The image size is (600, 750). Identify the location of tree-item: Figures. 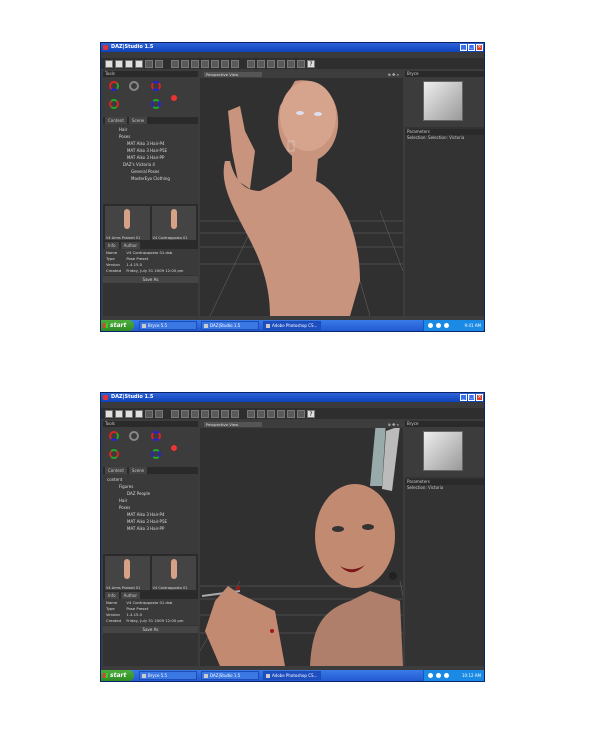
(152, 486).